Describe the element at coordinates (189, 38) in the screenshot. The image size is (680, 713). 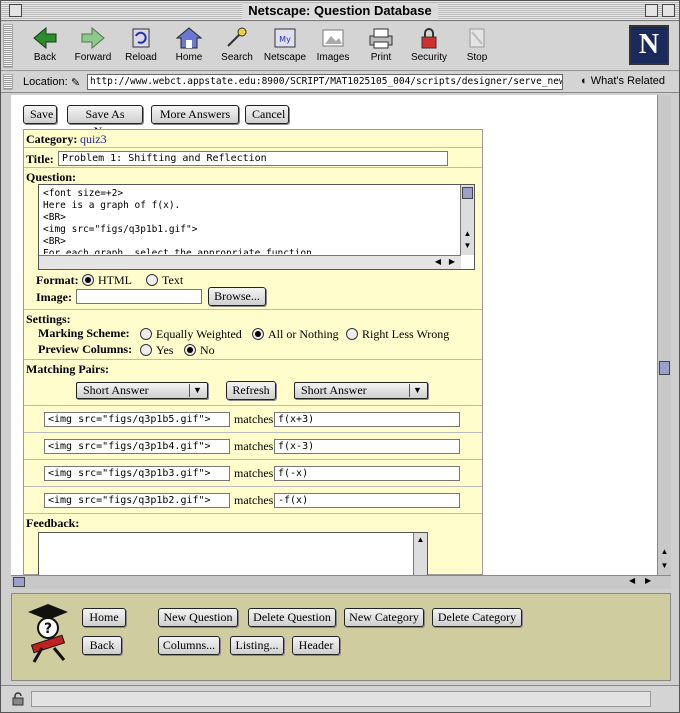
I see `home-icon` at that location.